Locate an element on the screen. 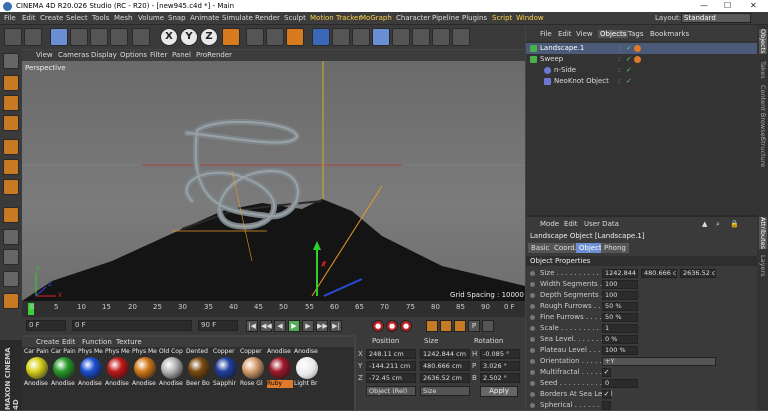 The height and width of the screenshot is (411, 768). borders-checkbox: ✓ is located at coordinates (606, 394).